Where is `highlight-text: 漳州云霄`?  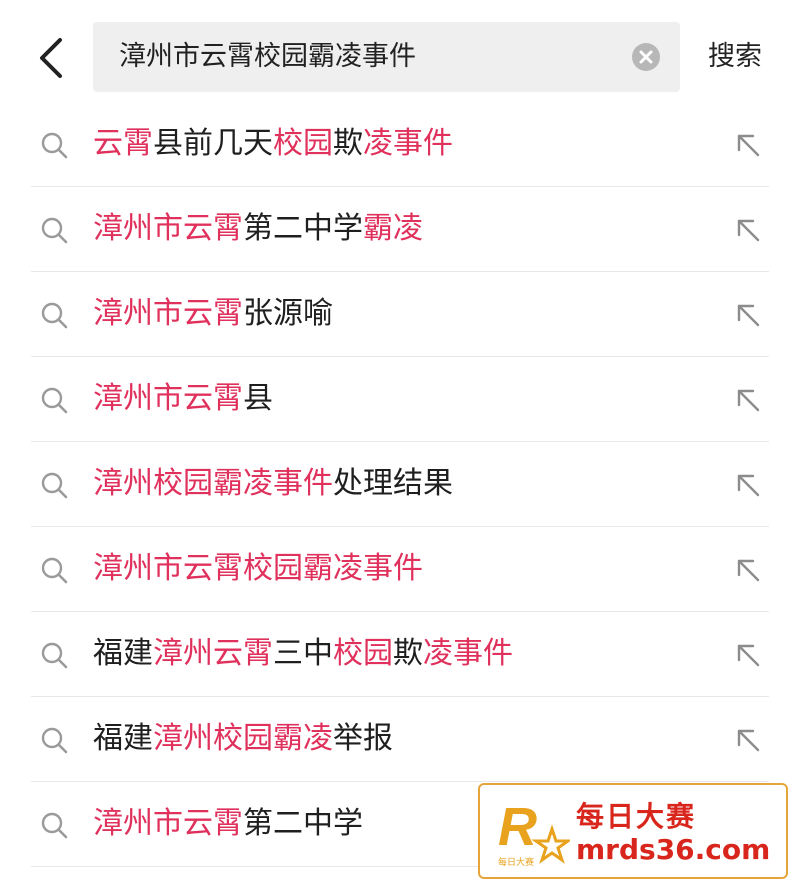
highlight-text: 漳州云霄 is located at coordinates (213, 653).